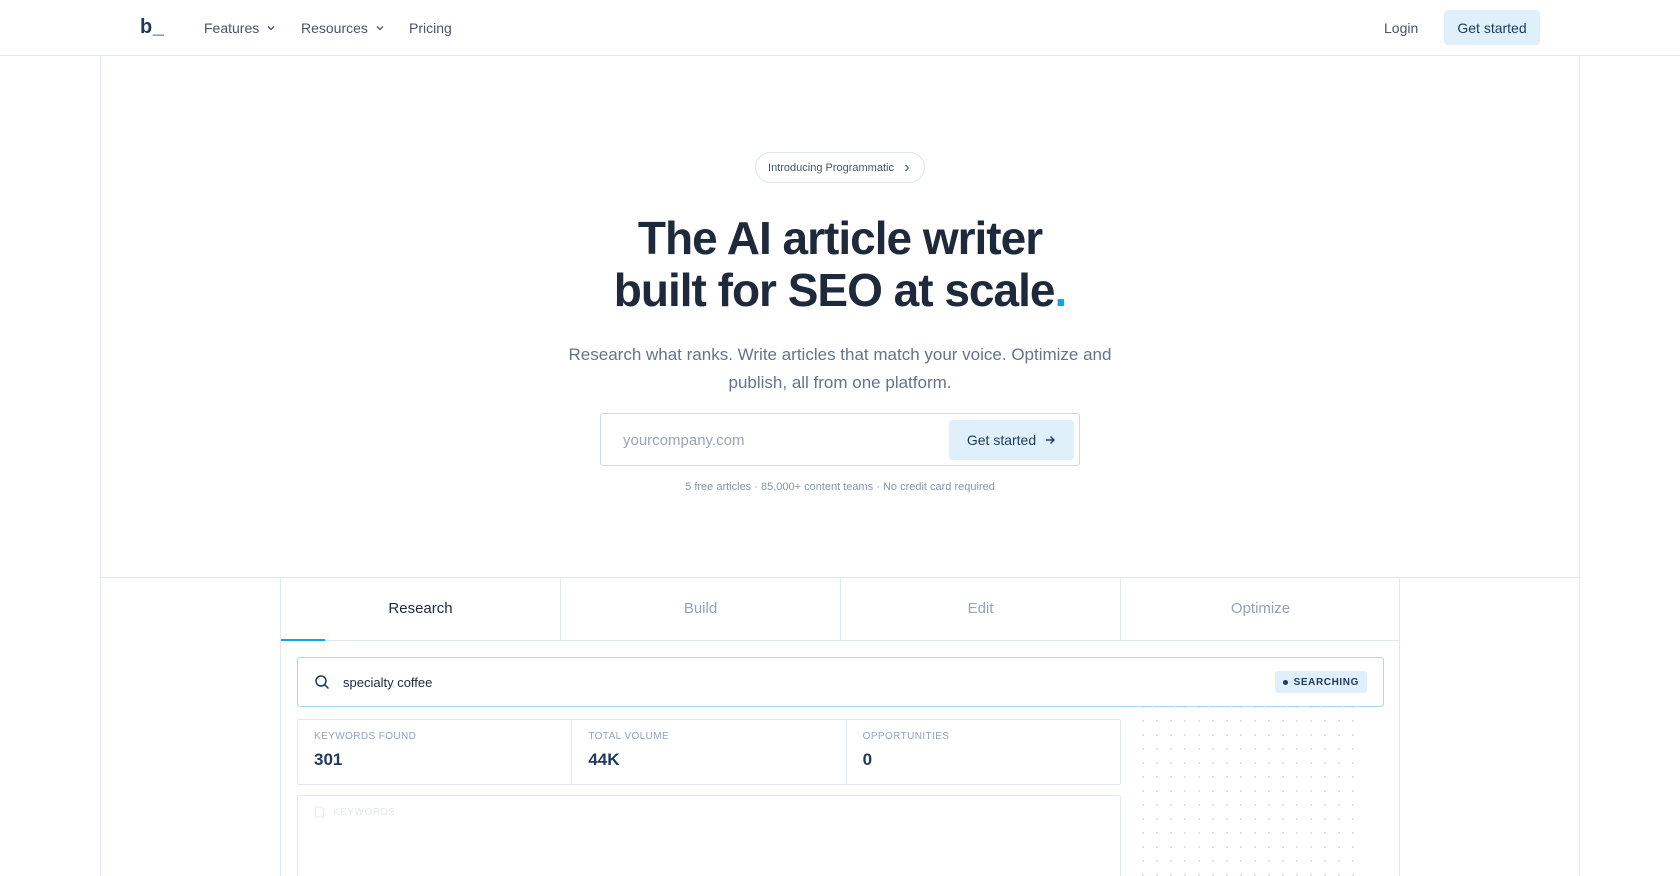 The width and height of the screenshot is (1680, 876). I want to click on tab-optimize: Optimize, so click(1260, 608).